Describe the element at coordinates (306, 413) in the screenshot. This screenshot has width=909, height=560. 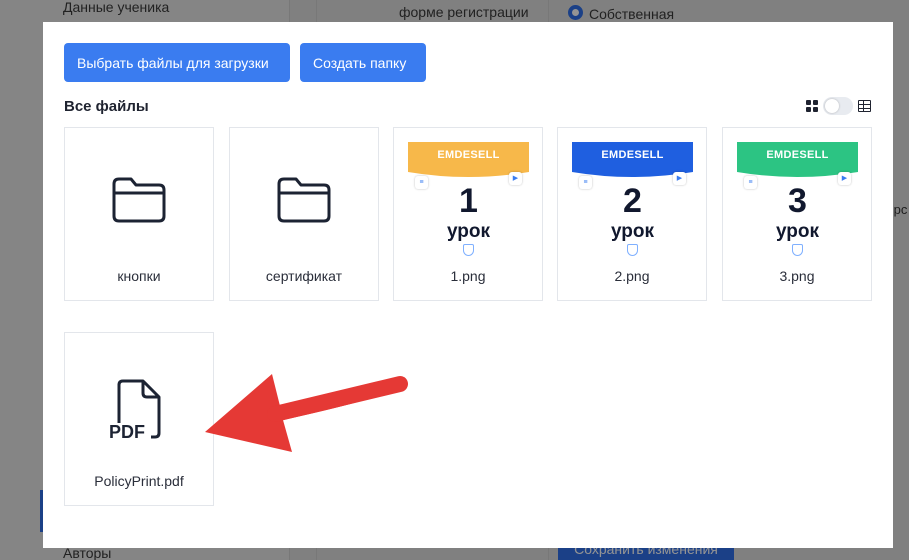
I see `red-arrow-icon` at that location.